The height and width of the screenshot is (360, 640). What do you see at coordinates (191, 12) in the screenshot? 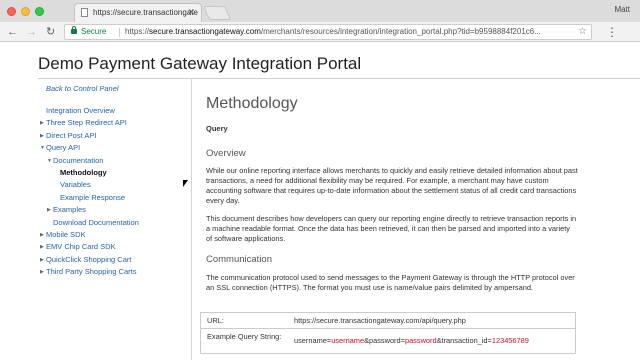
I see `close-tab-icon: ✕` at bounding box center [191, 12].